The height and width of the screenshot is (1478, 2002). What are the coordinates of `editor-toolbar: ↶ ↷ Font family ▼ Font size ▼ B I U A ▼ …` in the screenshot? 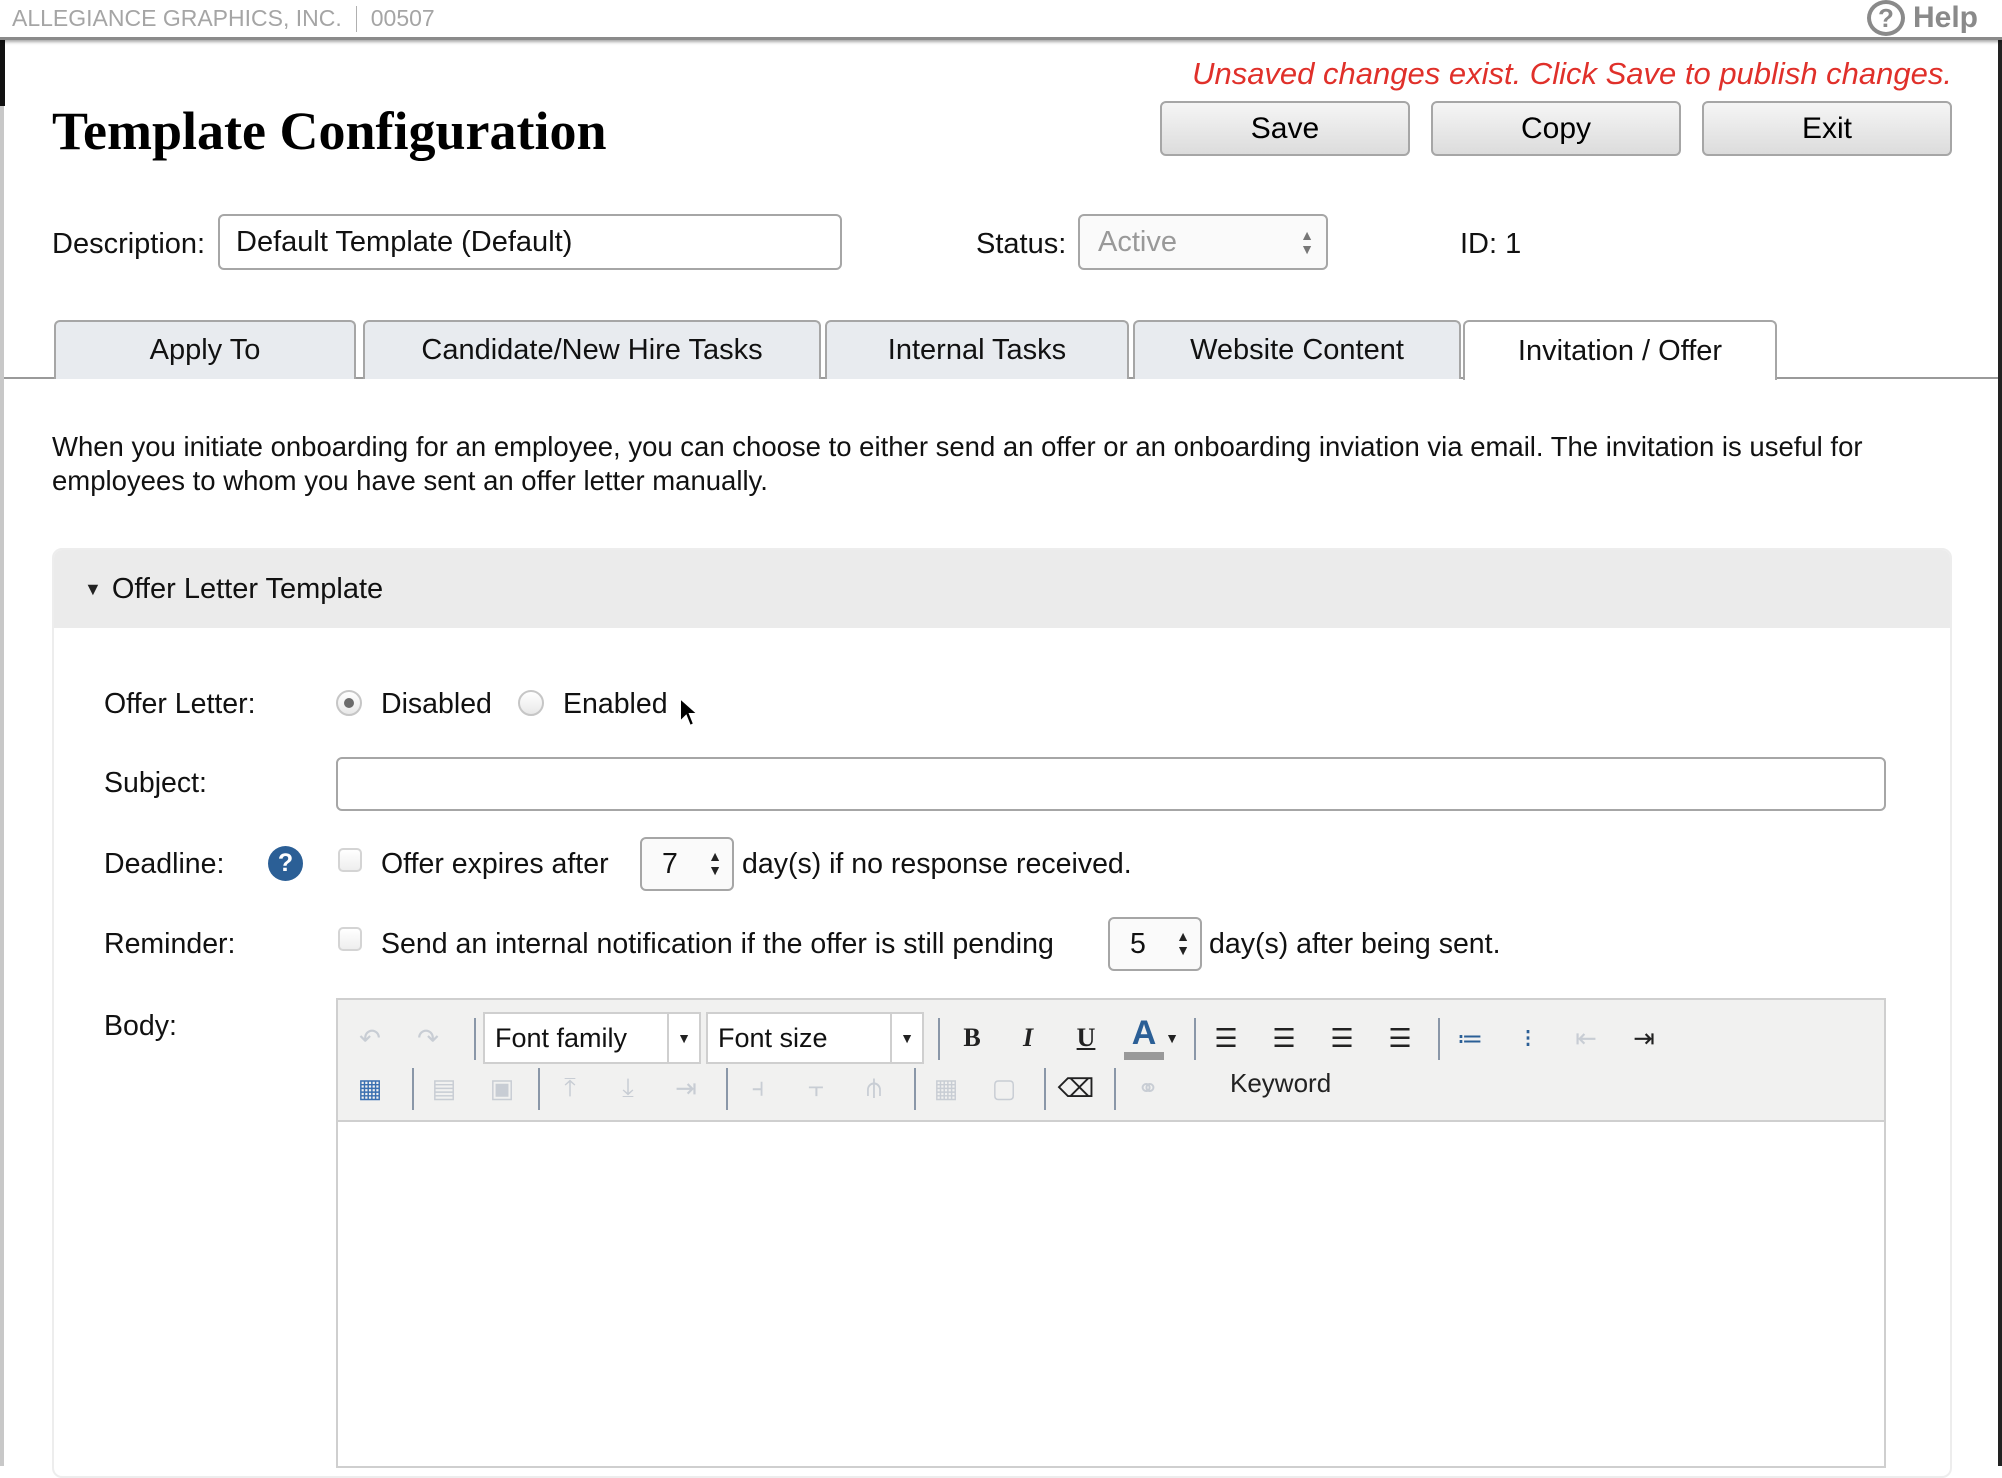 It's located at (1111, 1061).